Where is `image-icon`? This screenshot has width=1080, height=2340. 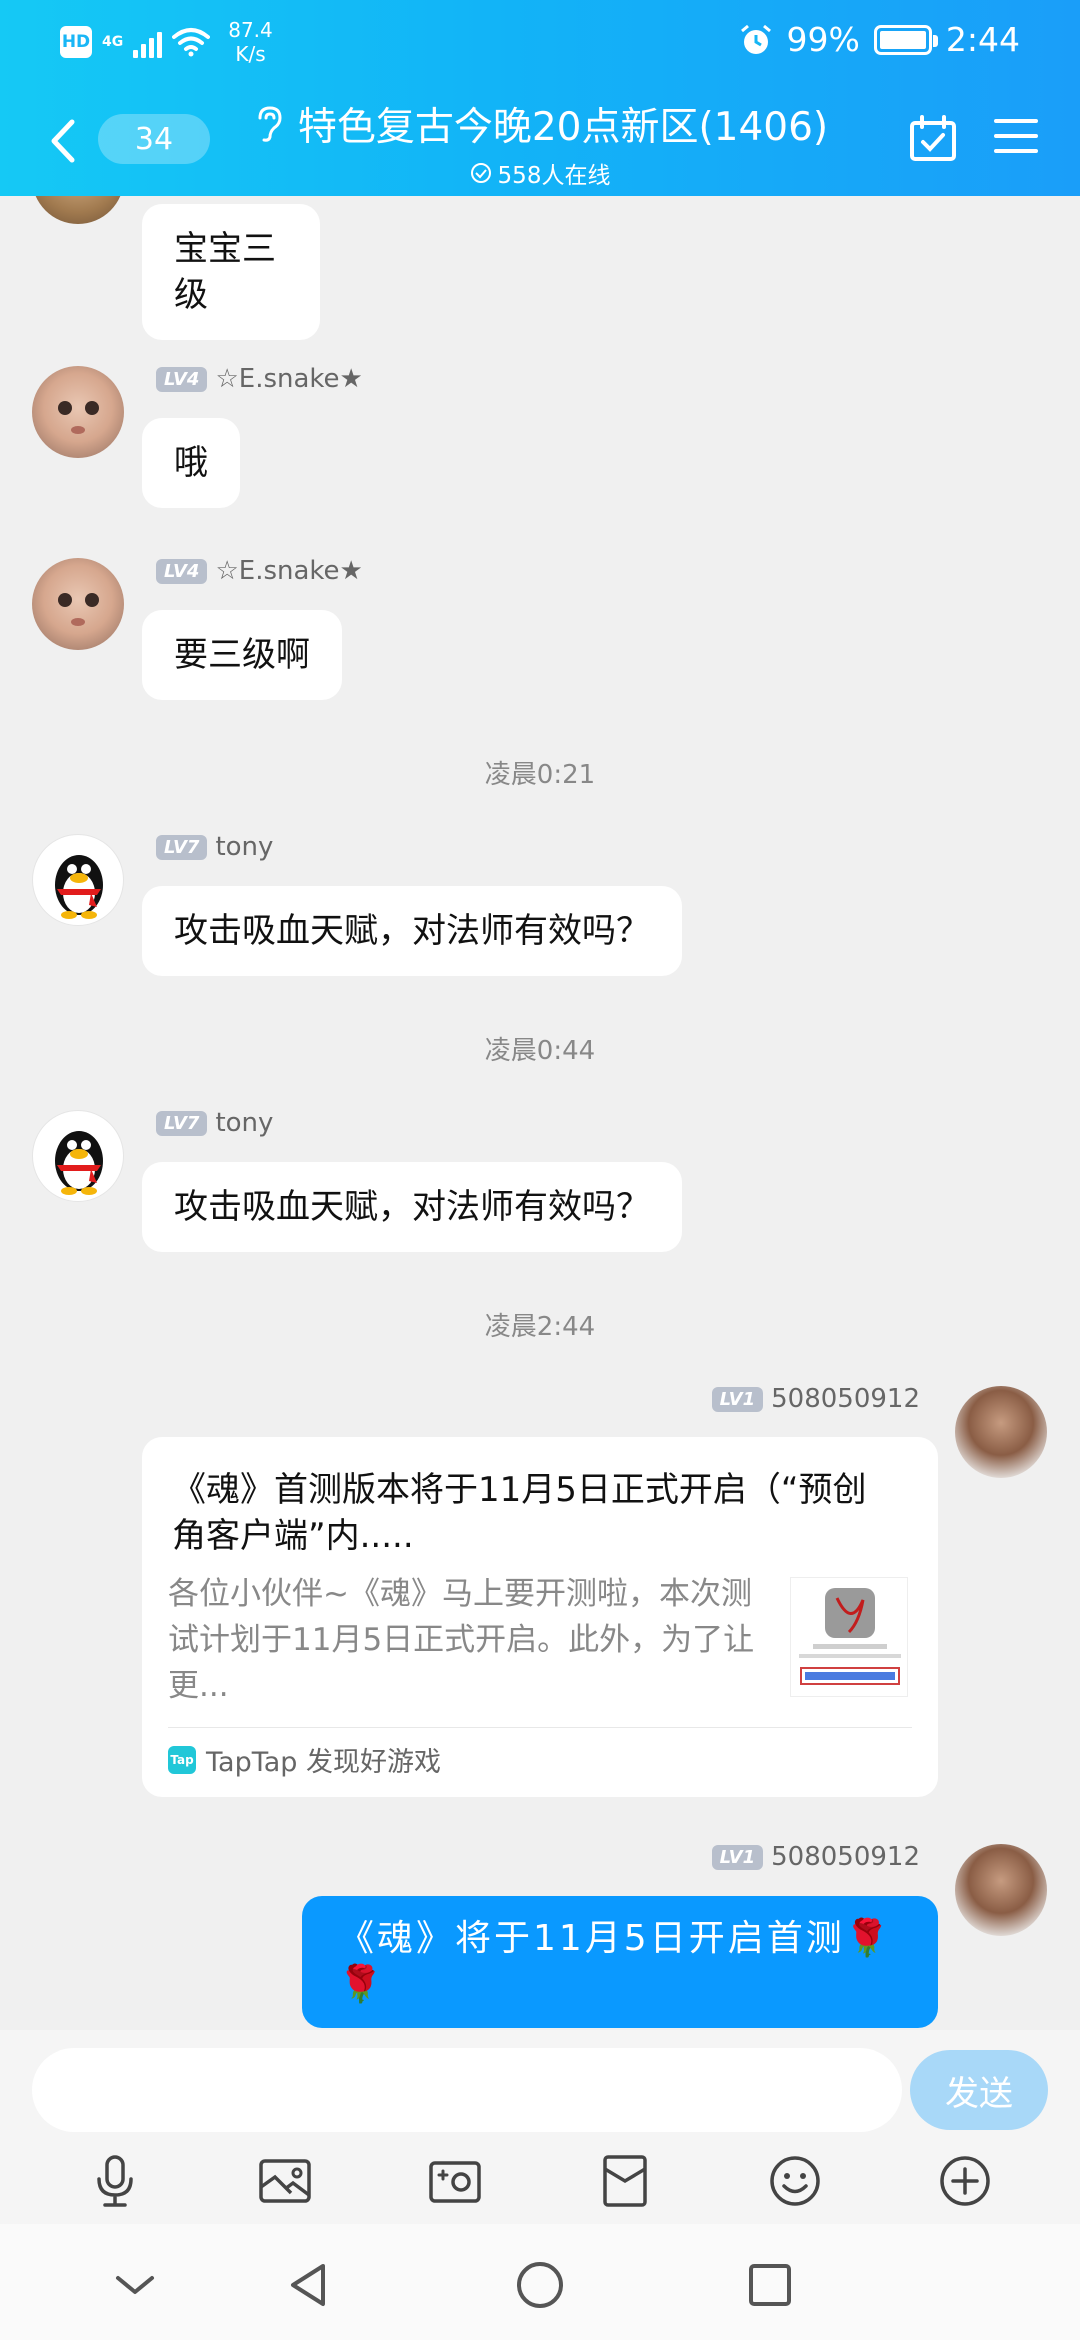 image-icon is located at coordinates (285, 2181).